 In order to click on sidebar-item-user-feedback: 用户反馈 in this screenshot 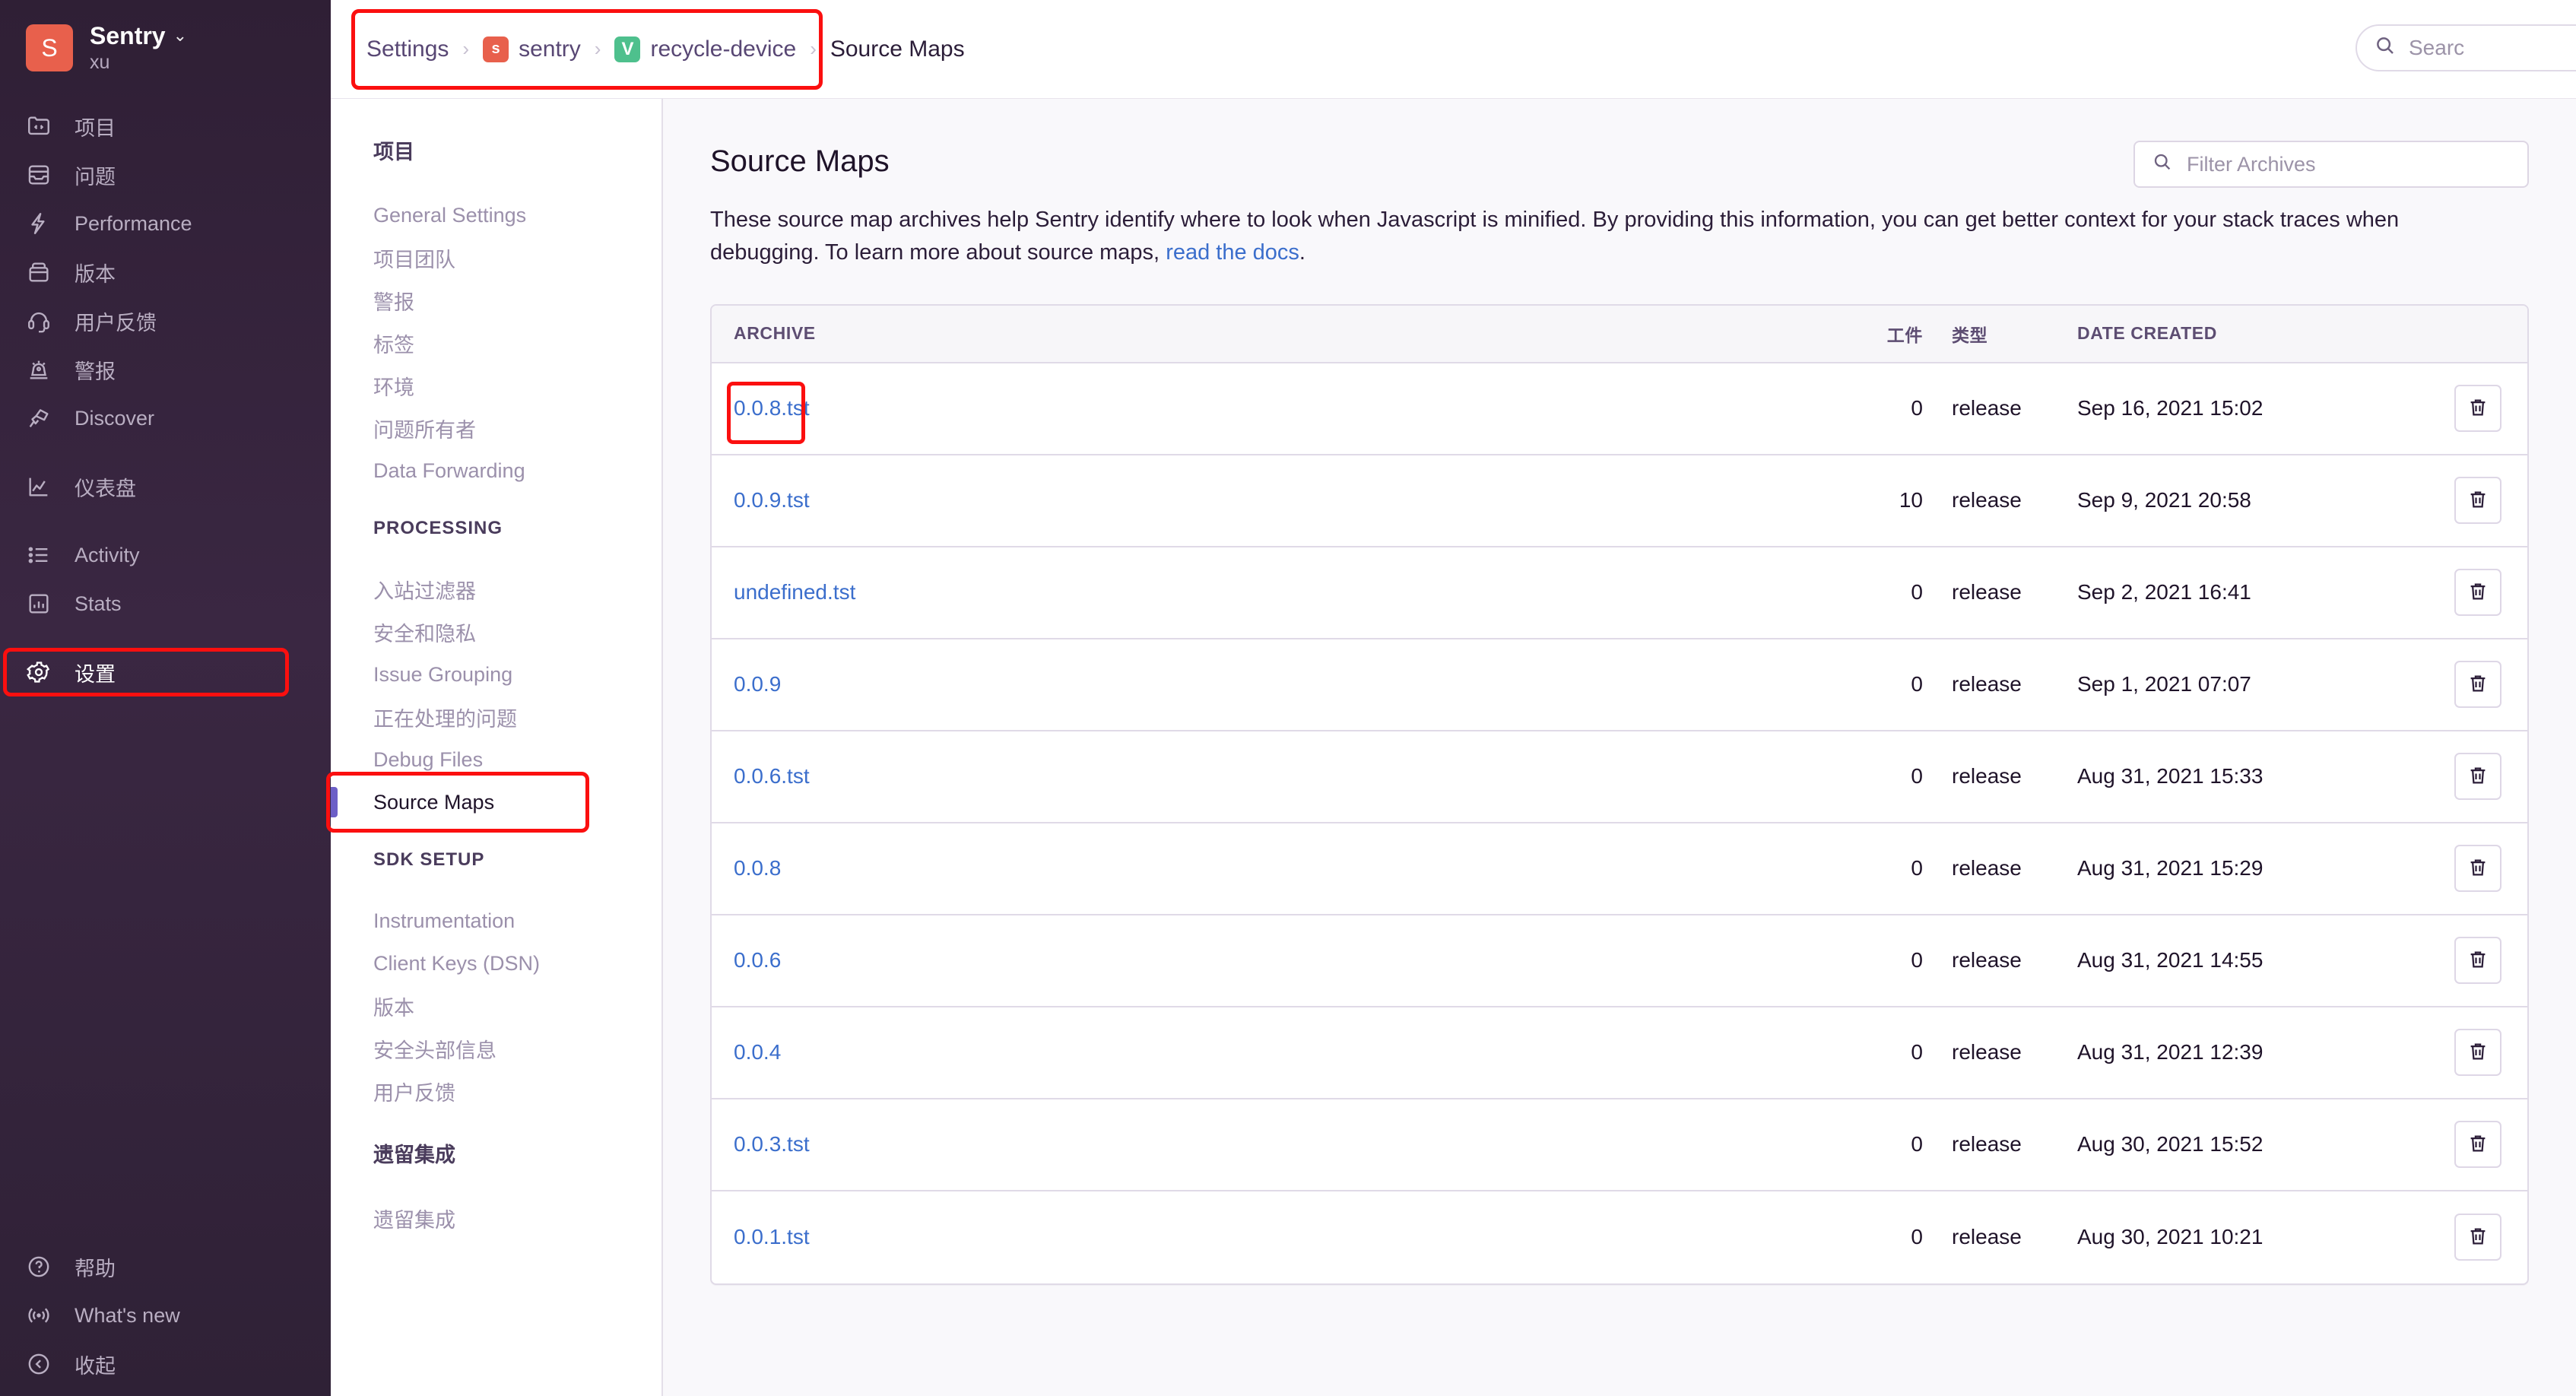, I will do `click(165, 321)`.